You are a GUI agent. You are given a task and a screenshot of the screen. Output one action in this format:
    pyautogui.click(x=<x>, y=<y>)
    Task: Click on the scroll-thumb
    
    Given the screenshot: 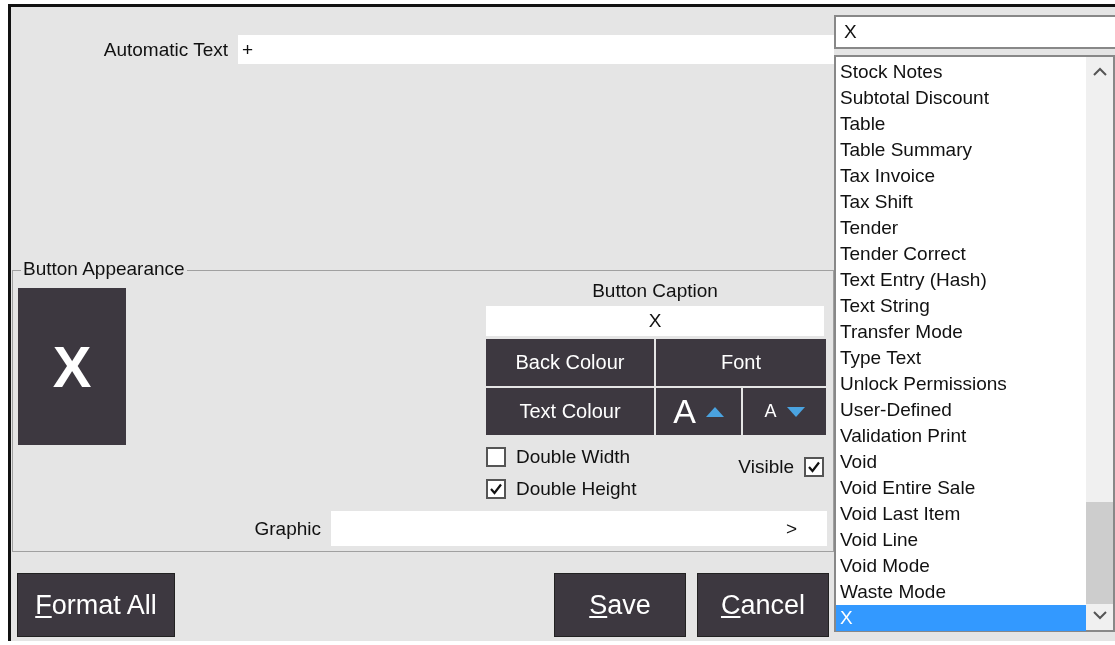 What is the action you would take?
    pyautogui.click(x=1099, y=553)
    